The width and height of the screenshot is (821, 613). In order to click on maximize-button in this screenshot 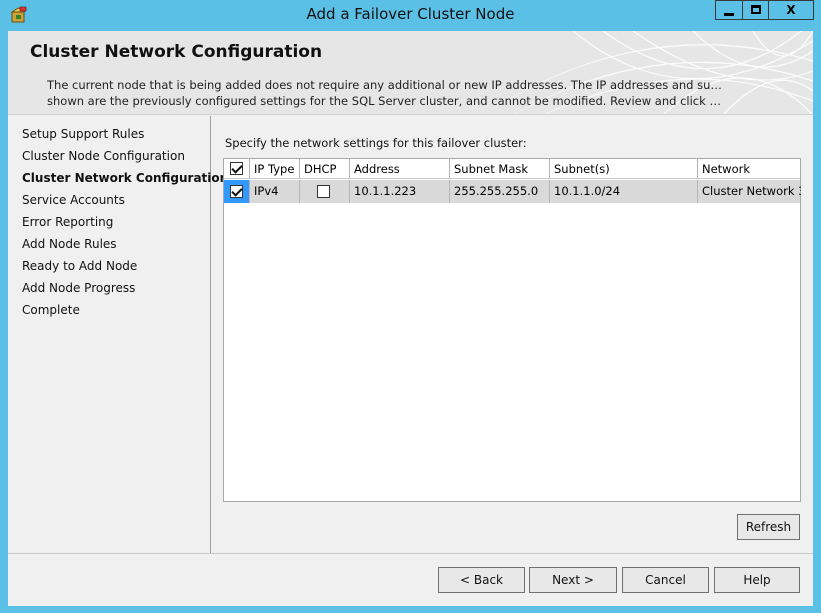, I will do `click(755, 10)`.